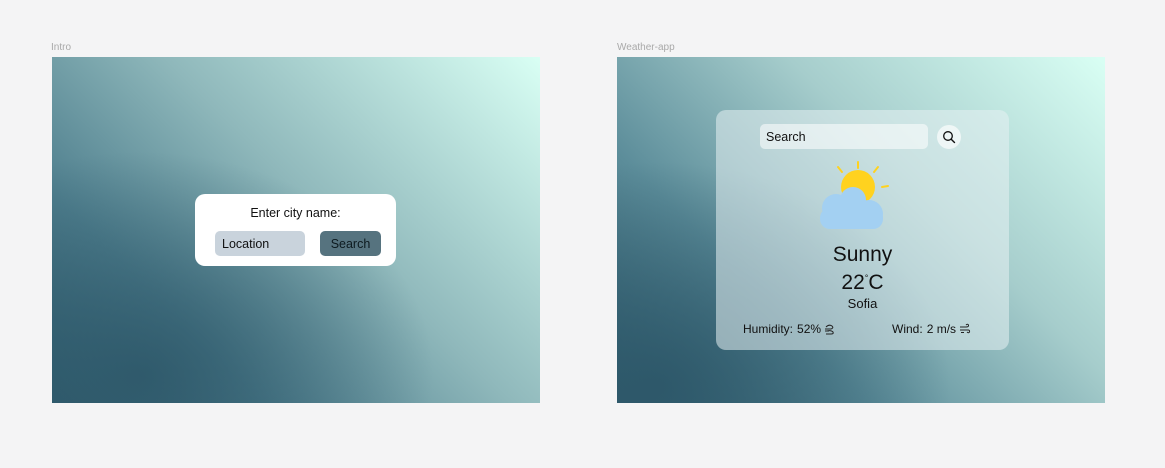 This screenshot has height=468, width=1165. Describe the element at coordinates (941, 329) in the screenshot. I see `wind-value: 2 m/s` at that location.